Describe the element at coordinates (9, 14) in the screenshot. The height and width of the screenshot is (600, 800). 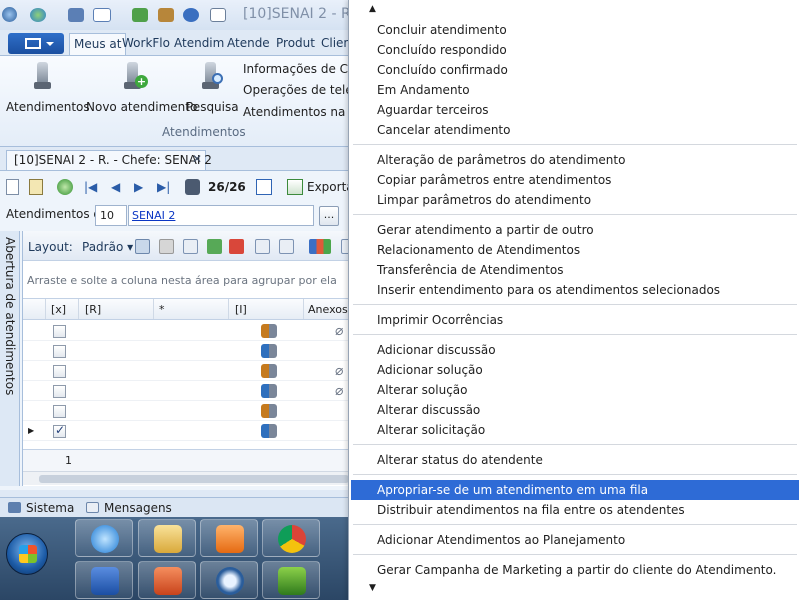
I see `app-orb-icon` at that location.